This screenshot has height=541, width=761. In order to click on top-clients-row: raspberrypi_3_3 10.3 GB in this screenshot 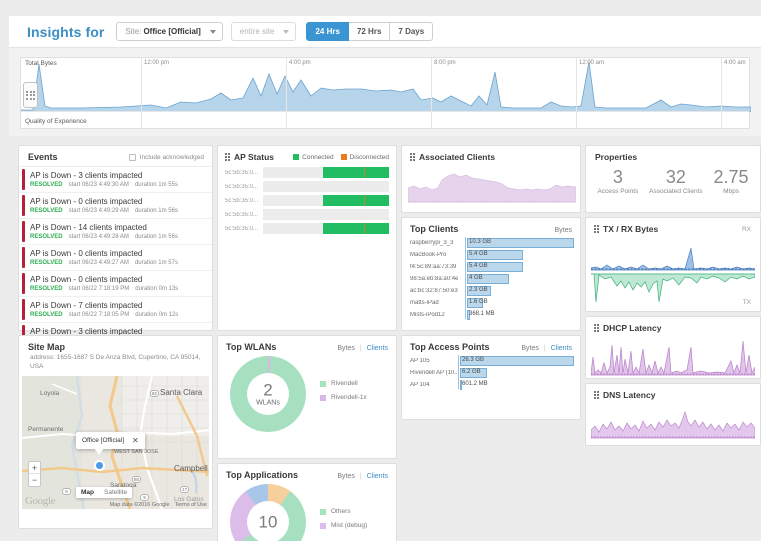, I will do `click(492, 243)`.